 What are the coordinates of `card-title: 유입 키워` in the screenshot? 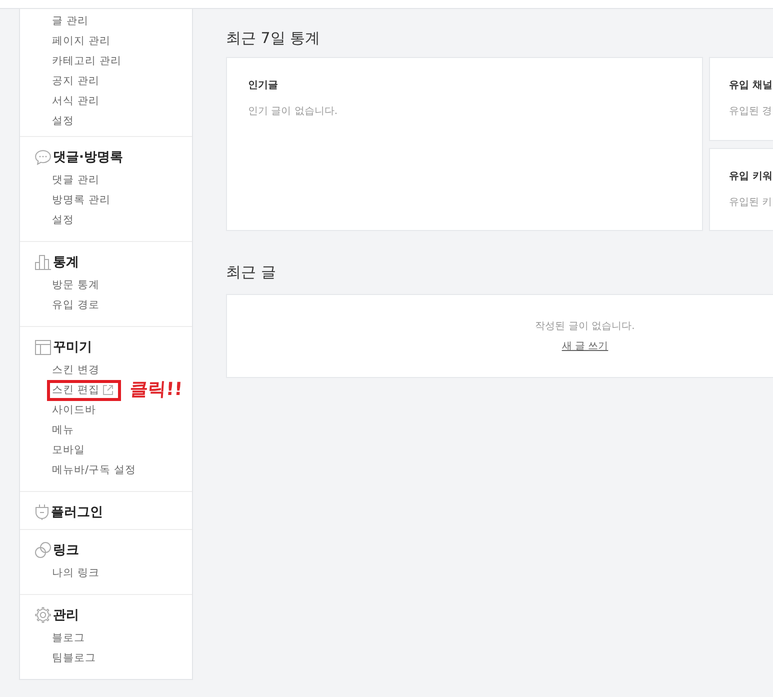 It's located at (750, 177).